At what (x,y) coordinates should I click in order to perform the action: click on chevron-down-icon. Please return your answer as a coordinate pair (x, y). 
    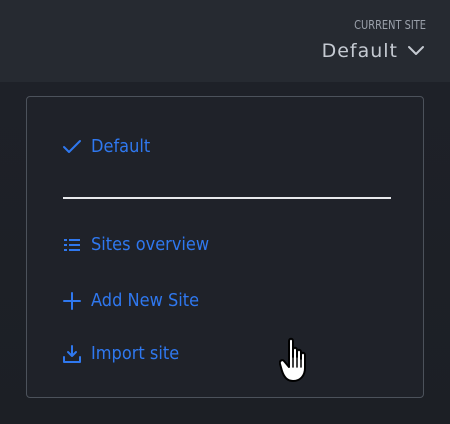
    Looking at the image, I should click on (416, 51).